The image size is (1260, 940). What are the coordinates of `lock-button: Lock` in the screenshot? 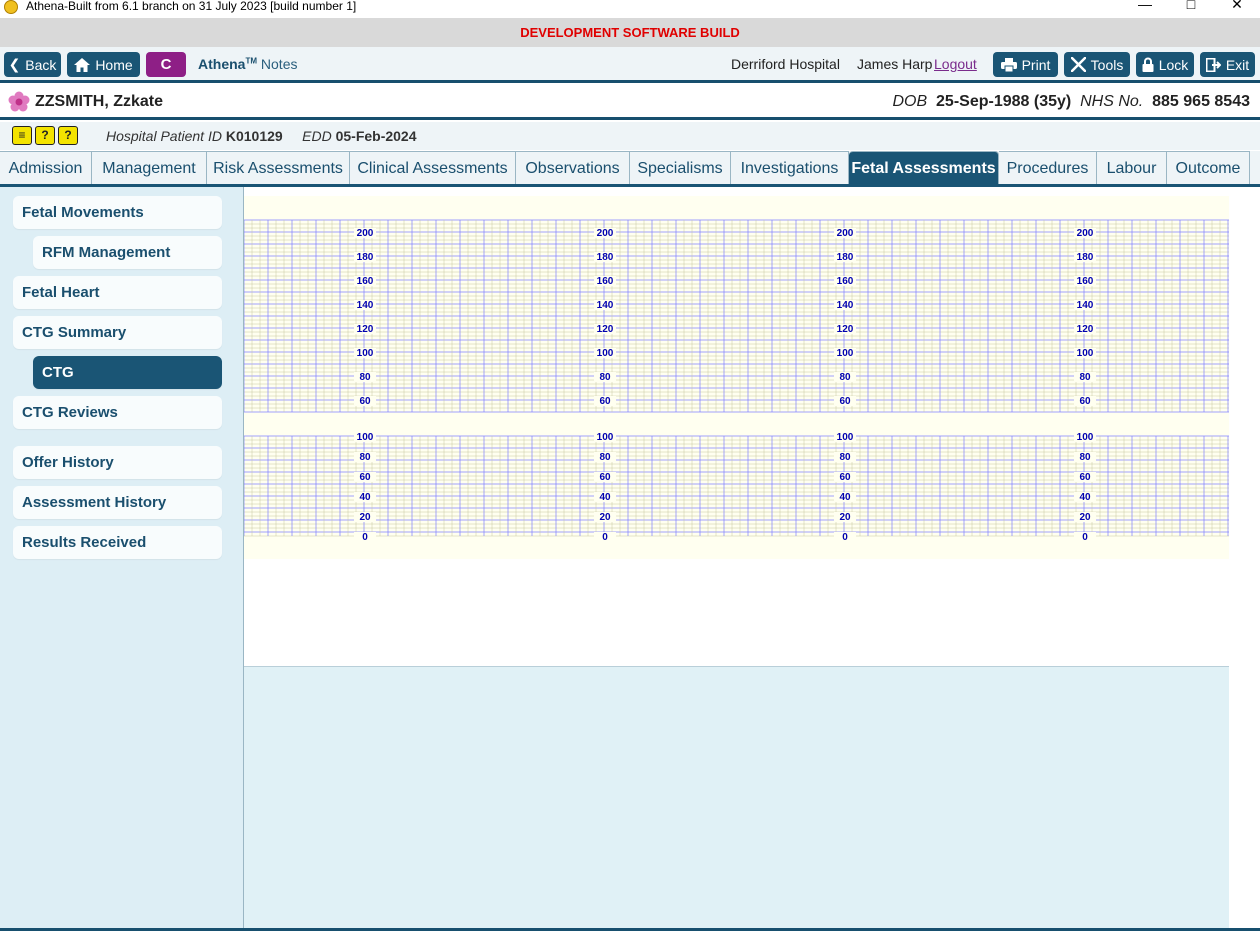 It's located at (1165, 64).